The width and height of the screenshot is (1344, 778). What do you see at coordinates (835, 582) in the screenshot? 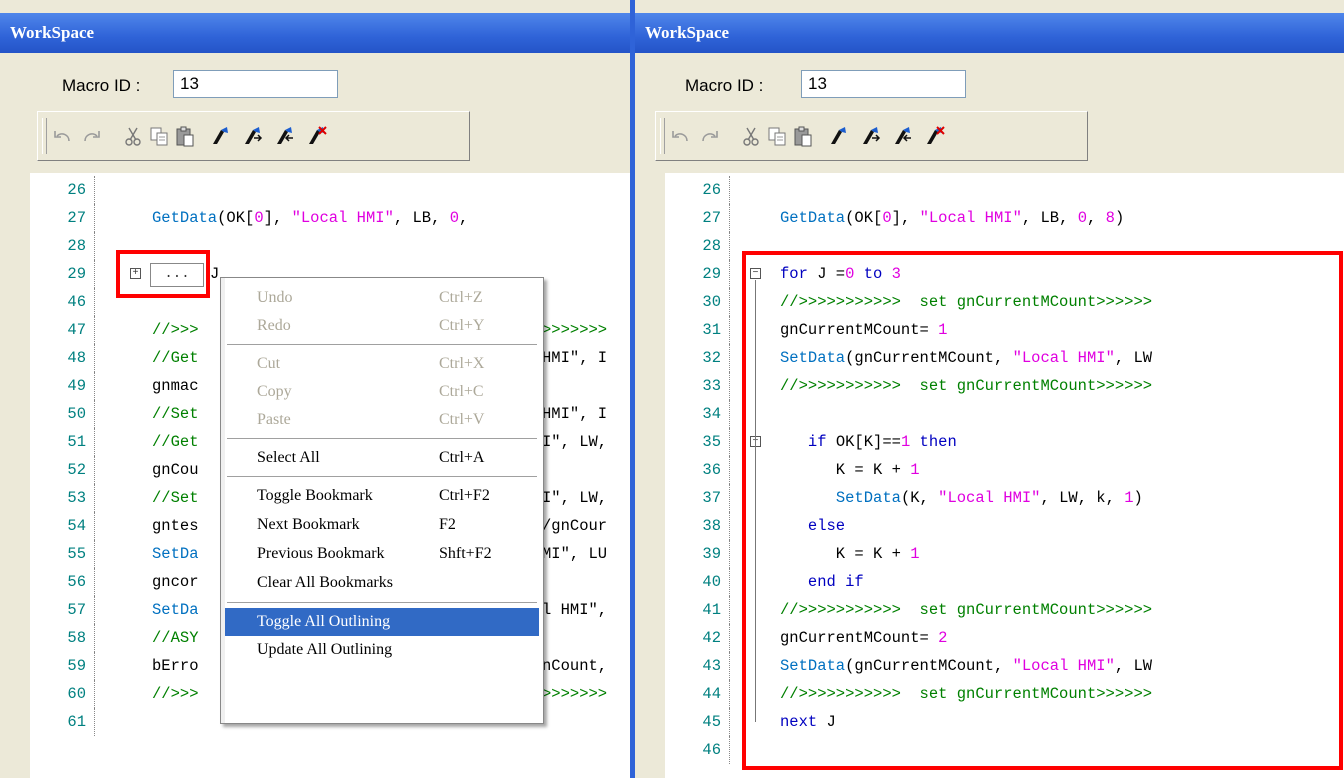
I see `code-token: end if` at bounding box center [835, 582].